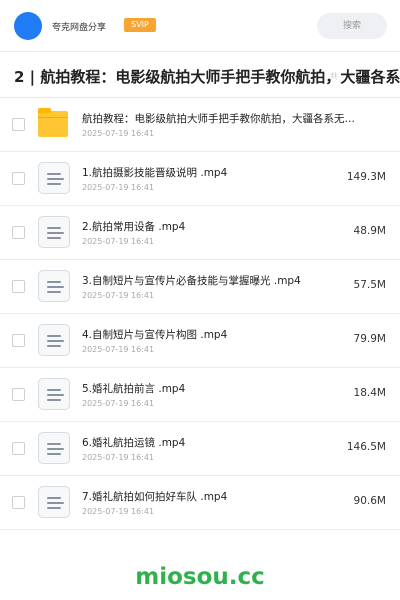 This screenshot has height=600, width=400. Describe the element at coordinates (369, 339) in the screenshot. I see `file-size: 79.9M` at that location.